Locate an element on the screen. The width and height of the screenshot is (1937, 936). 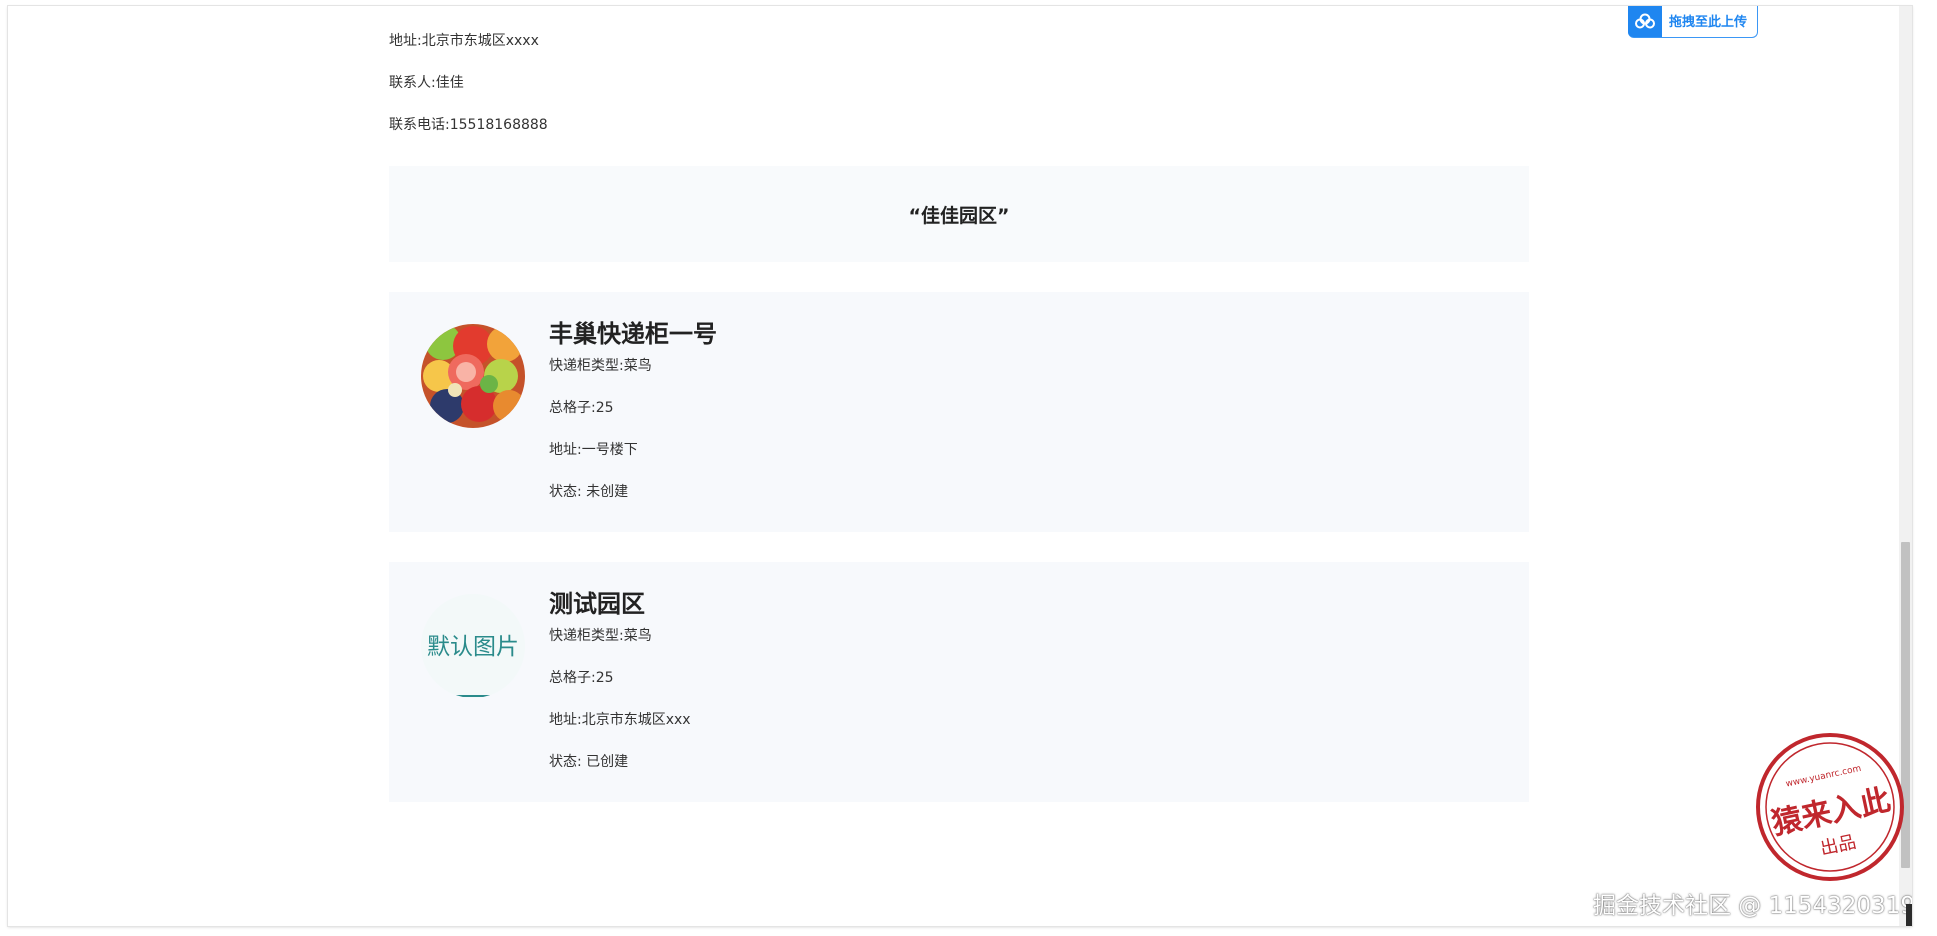
scroll-corner-icon is located at coordinates (1909, 915).